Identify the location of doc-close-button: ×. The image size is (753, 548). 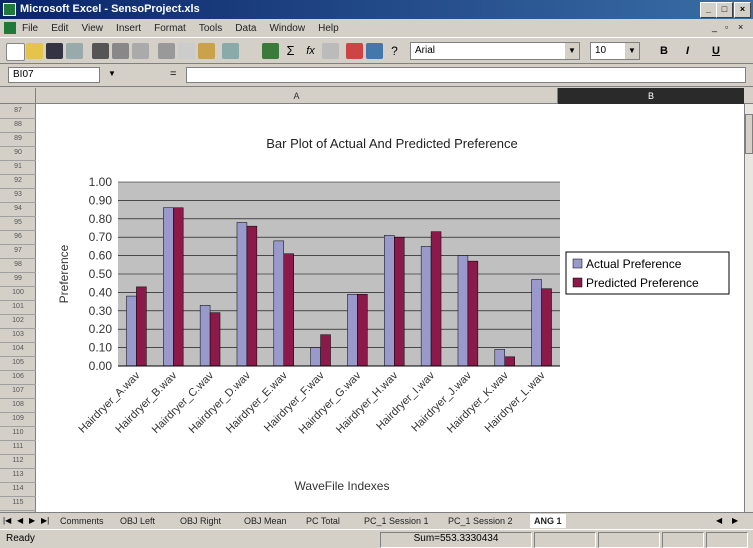
(743, 27).